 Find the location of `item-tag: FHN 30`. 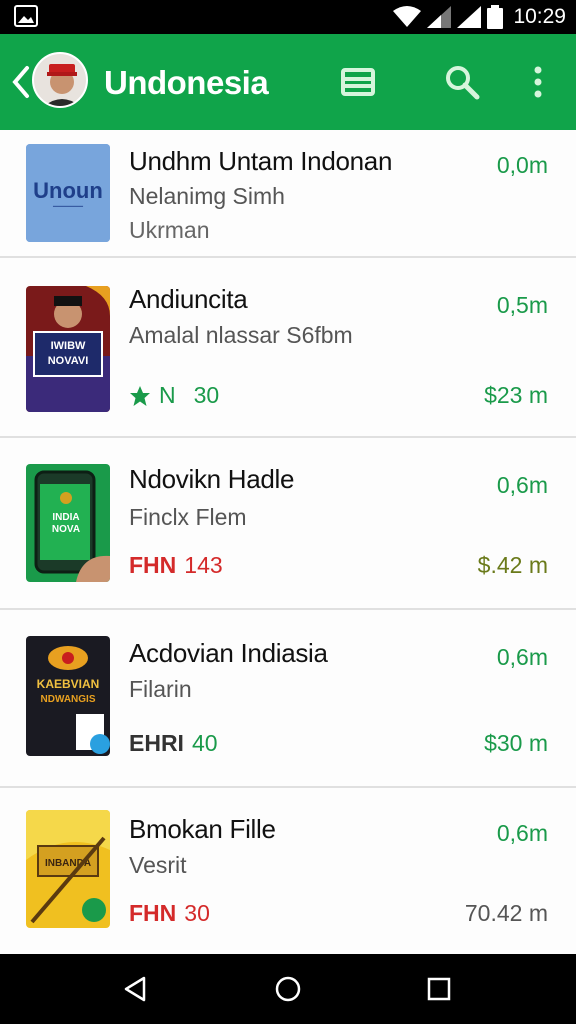

item-tag: FHN 30 is located at coordinates (169, 913).